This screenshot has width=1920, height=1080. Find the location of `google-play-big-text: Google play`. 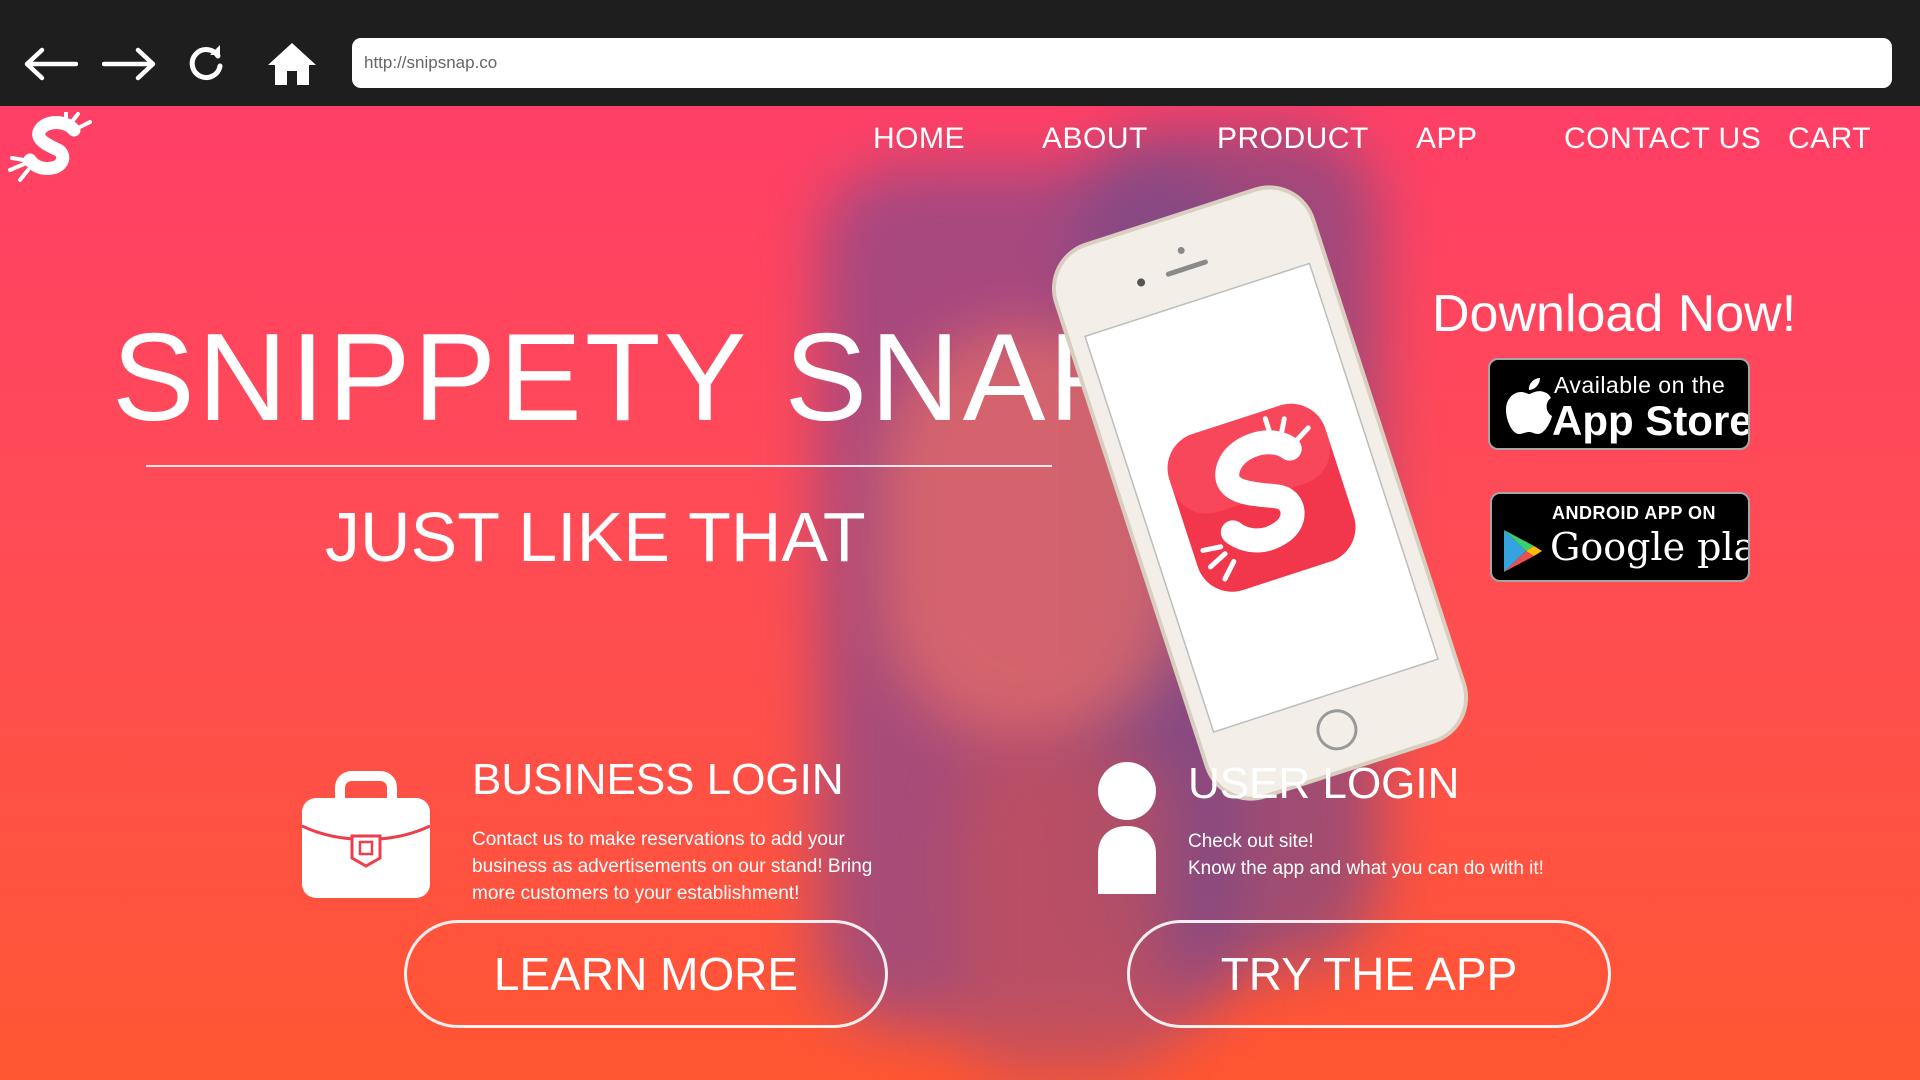

google-play-big-text: Google play is located at coordinates (1649, 547).